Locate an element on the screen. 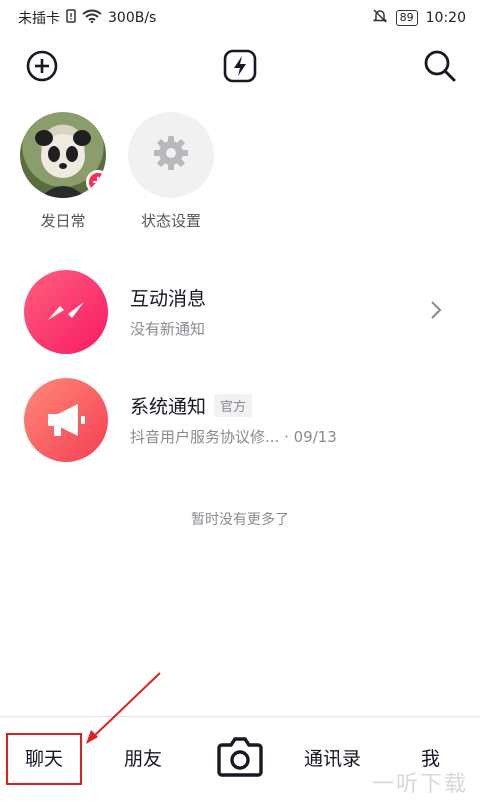 The width and height of the screenshot is (480, 802). chevron-right-icon is located at coordinates (436, 312).